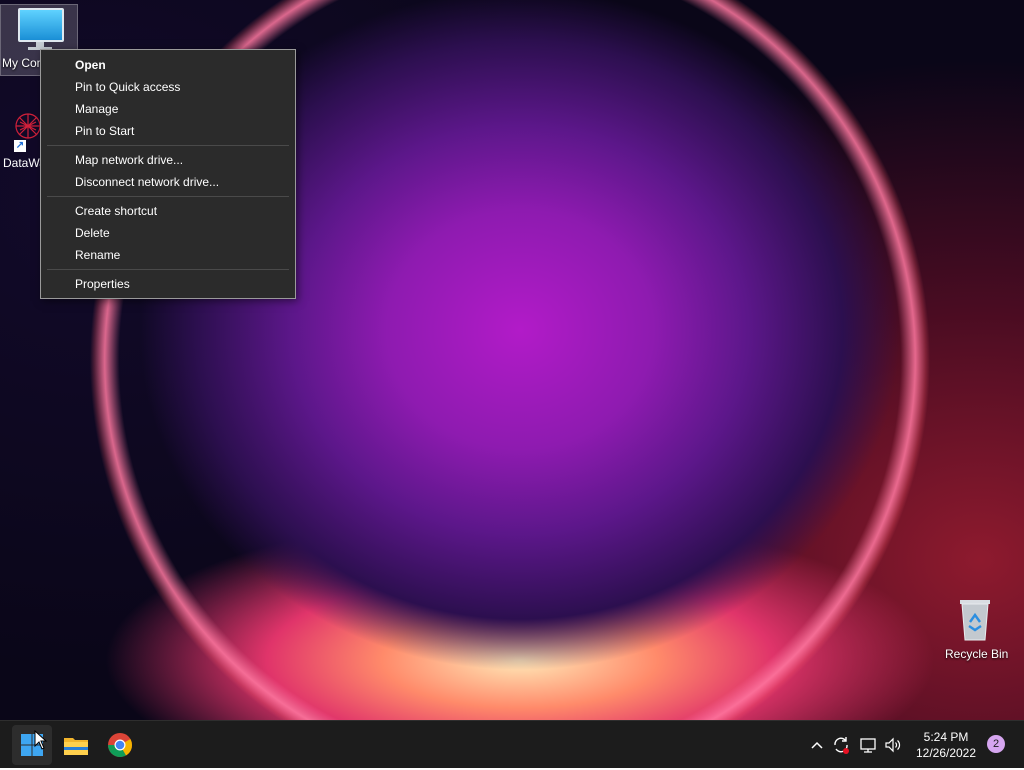  I want to click on recycle-bin-icon: Recycle Bin, so click(976, 632).